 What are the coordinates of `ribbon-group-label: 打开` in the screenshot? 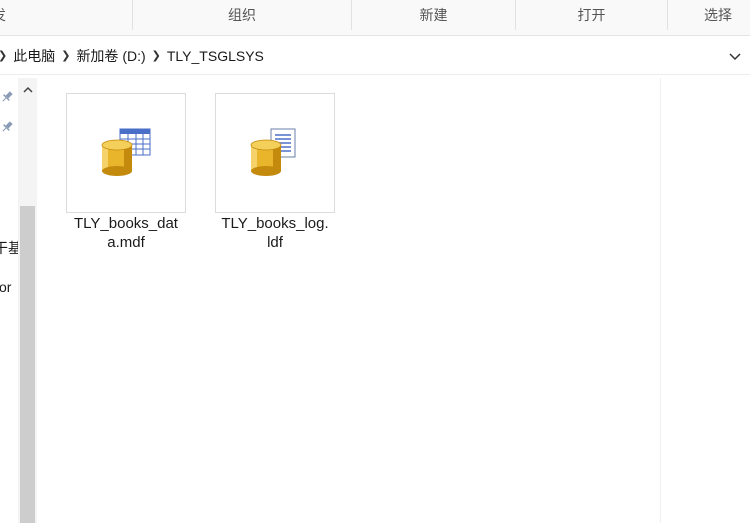 It's located at (591, 15).